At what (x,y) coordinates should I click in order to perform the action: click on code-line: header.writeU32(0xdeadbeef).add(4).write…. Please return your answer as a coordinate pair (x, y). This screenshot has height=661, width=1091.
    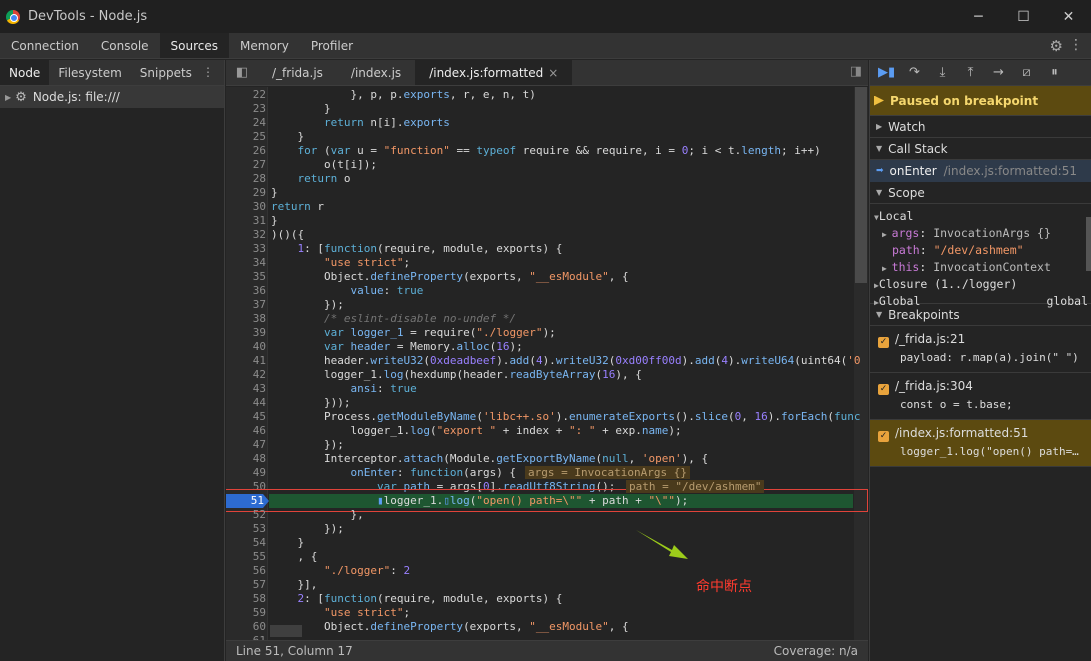
    Looking at the image, I should click on (566, 361).